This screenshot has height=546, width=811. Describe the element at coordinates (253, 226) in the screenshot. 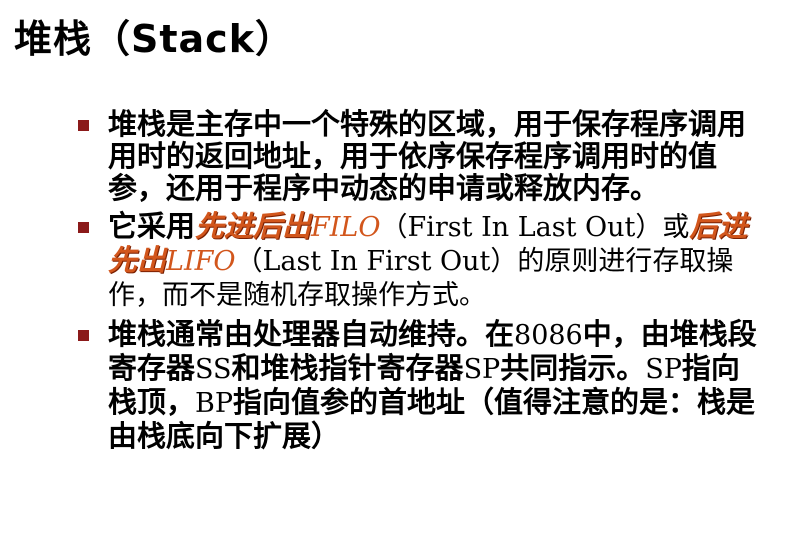

I see `filo-highlight: 先进后出` at that location.